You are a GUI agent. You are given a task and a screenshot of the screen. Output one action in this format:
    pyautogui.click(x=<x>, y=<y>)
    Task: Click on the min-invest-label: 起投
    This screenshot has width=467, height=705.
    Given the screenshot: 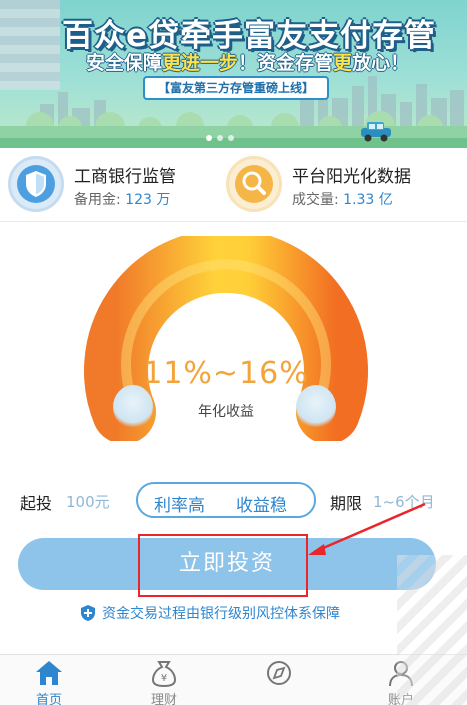 What is the action you would take?
    pyautogui.click(x=36, y=503)
    